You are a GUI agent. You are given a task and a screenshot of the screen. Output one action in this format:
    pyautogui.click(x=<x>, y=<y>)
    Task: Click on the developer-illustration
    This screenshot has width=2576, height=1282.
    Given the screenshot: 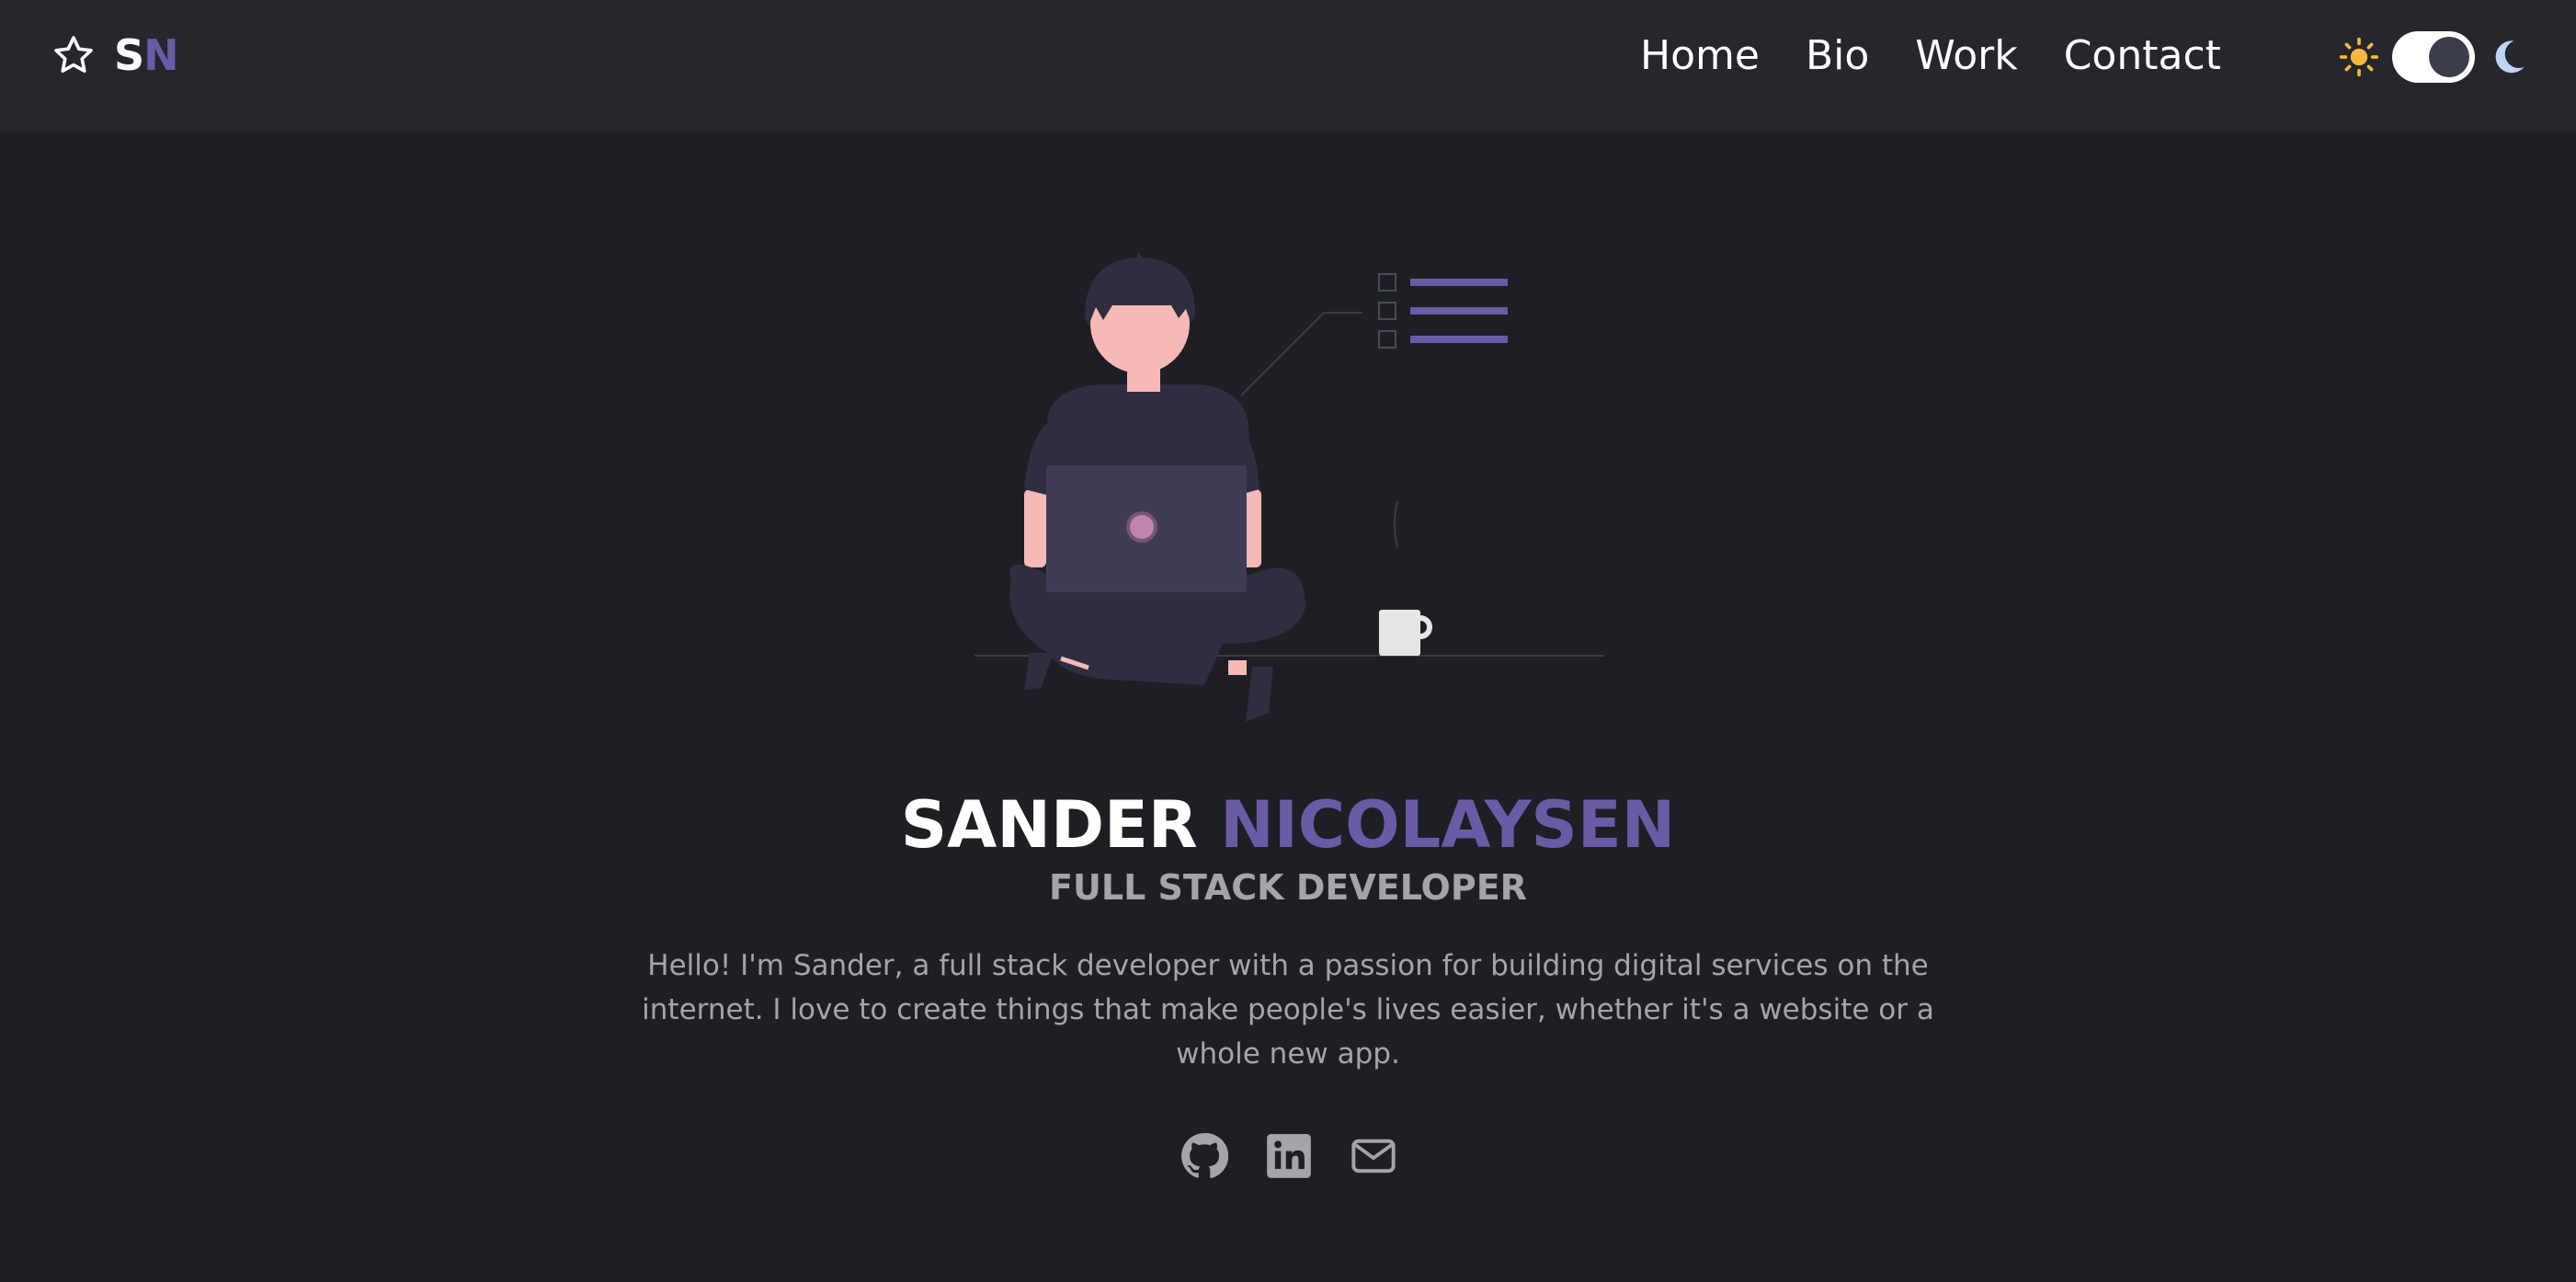 What is the action you would take?
    pyautogui.click(x=1289, y=487)
    